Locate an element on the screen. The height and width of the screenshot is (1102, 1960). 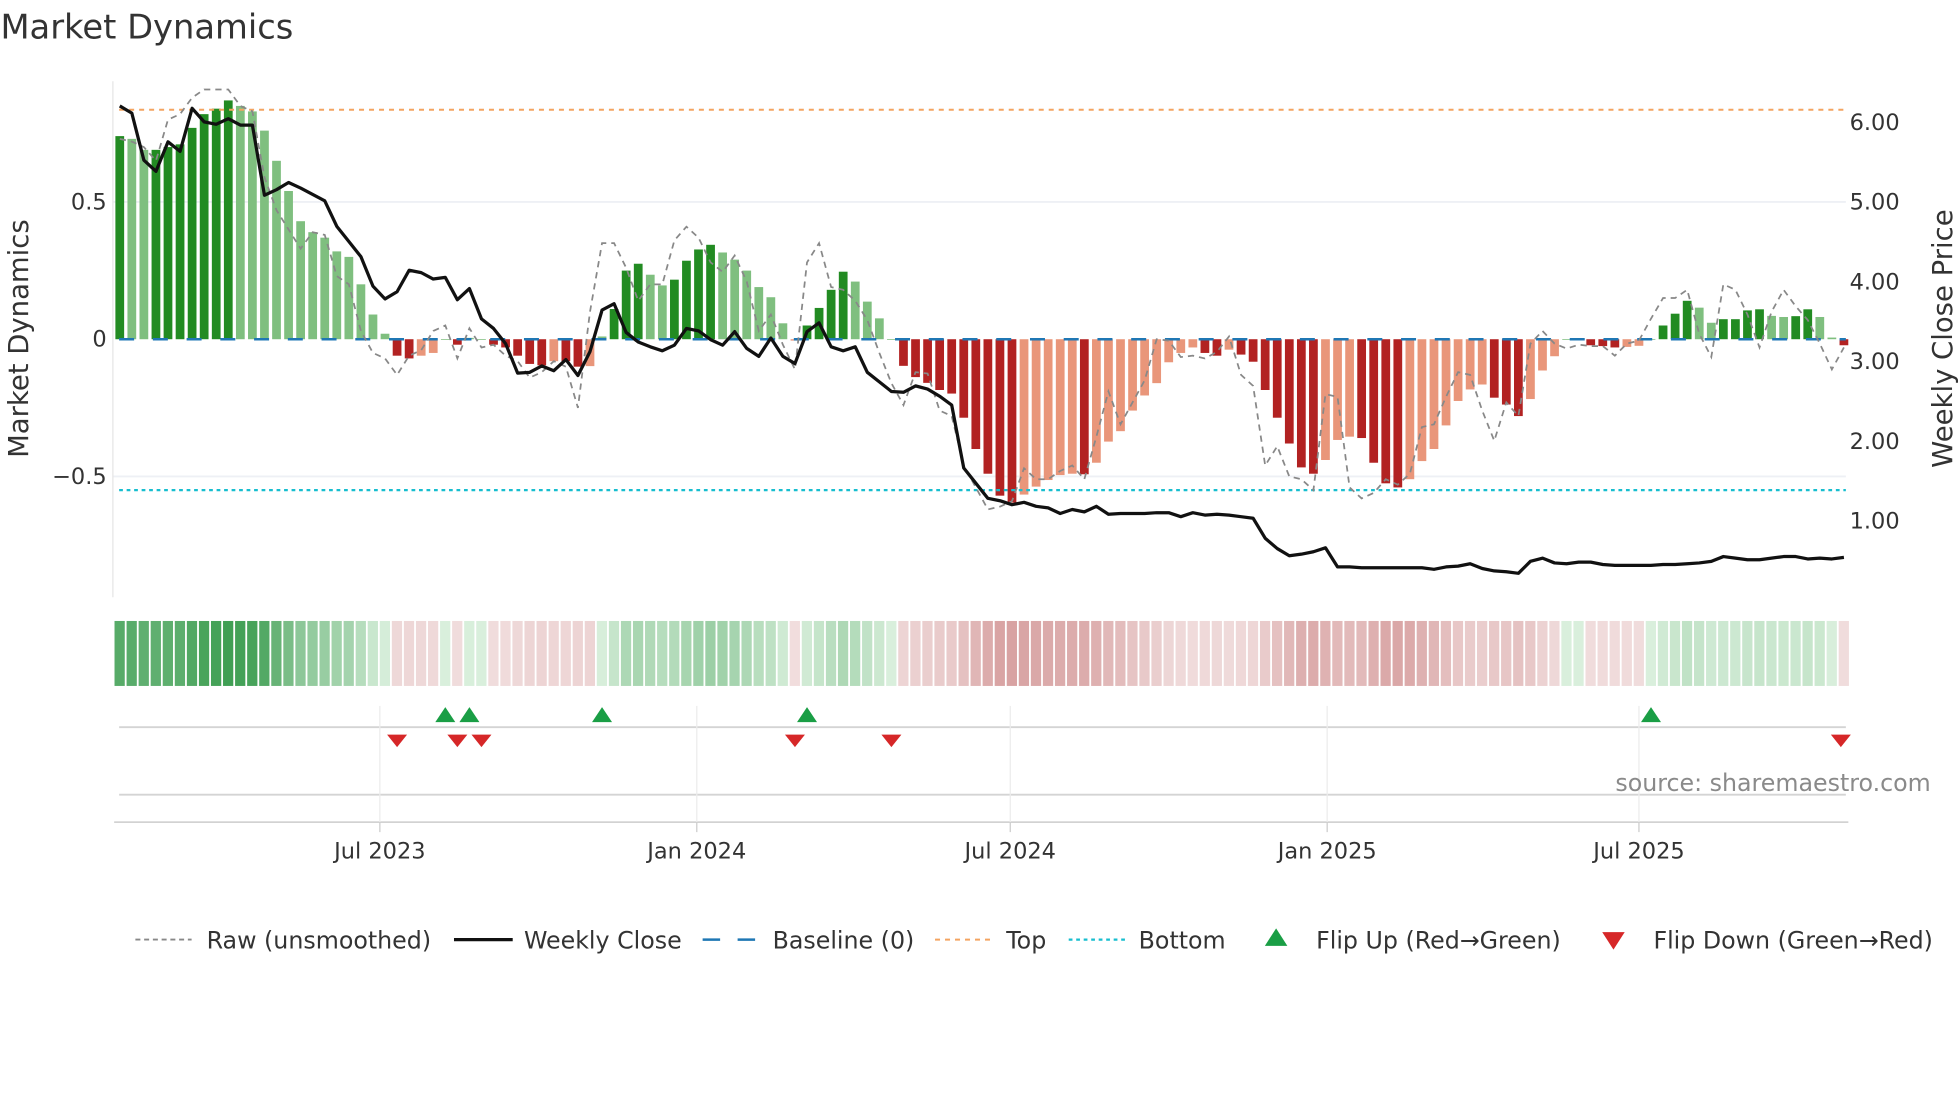
y-tick-label: 0 is located at coordinates (99, 340).